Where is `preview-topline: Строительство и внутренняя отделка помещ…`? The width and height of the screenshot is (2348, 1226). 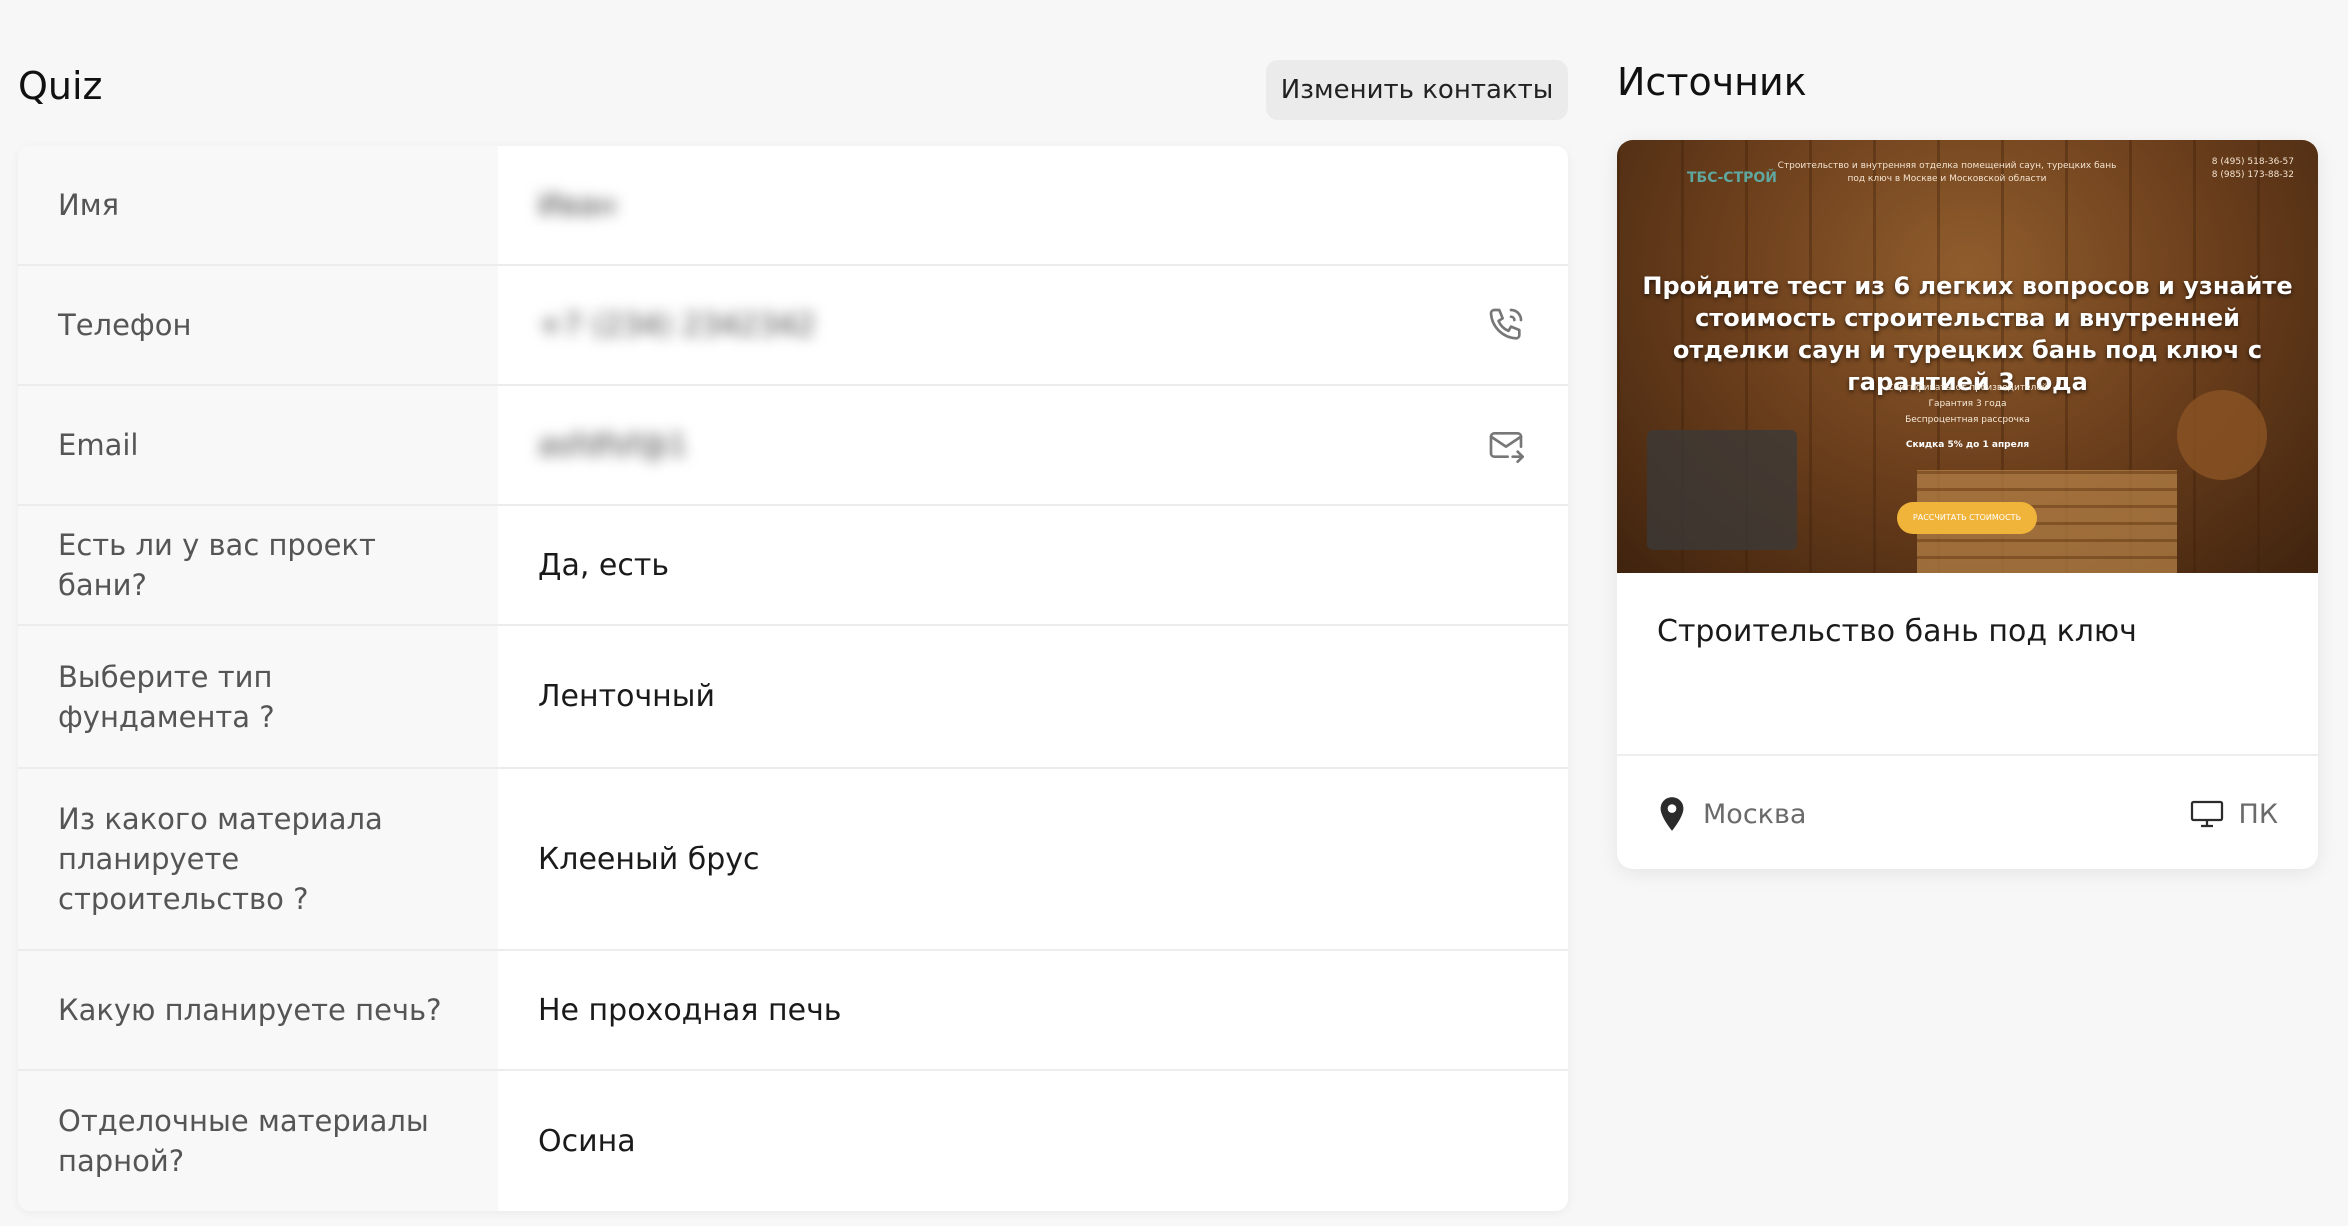
preview-topline: Строительство и внутренняя отделка помещ… is located at coordinates (1947, 172).